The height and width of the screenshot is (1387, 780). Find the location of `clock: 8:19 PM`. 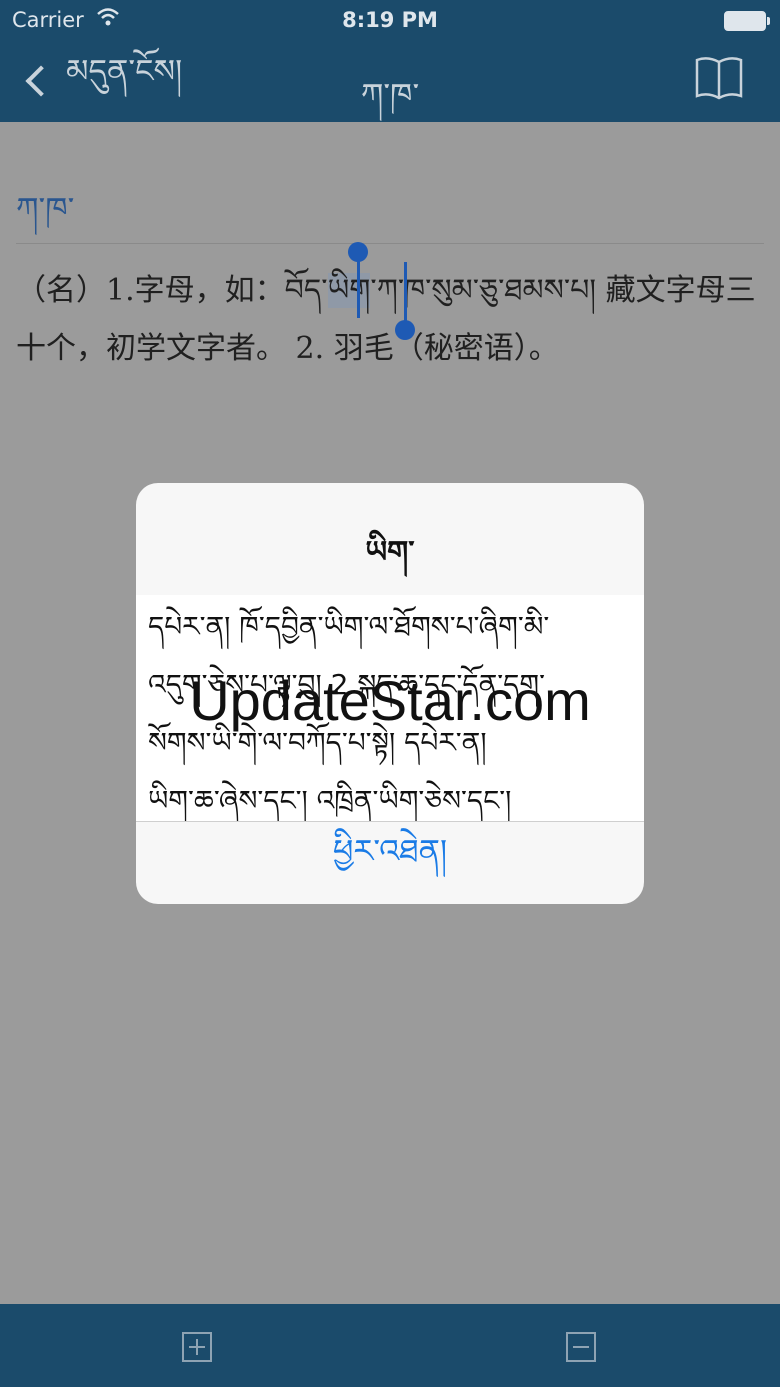

clock: 8:19 PM is located at coordinates (390, 20).